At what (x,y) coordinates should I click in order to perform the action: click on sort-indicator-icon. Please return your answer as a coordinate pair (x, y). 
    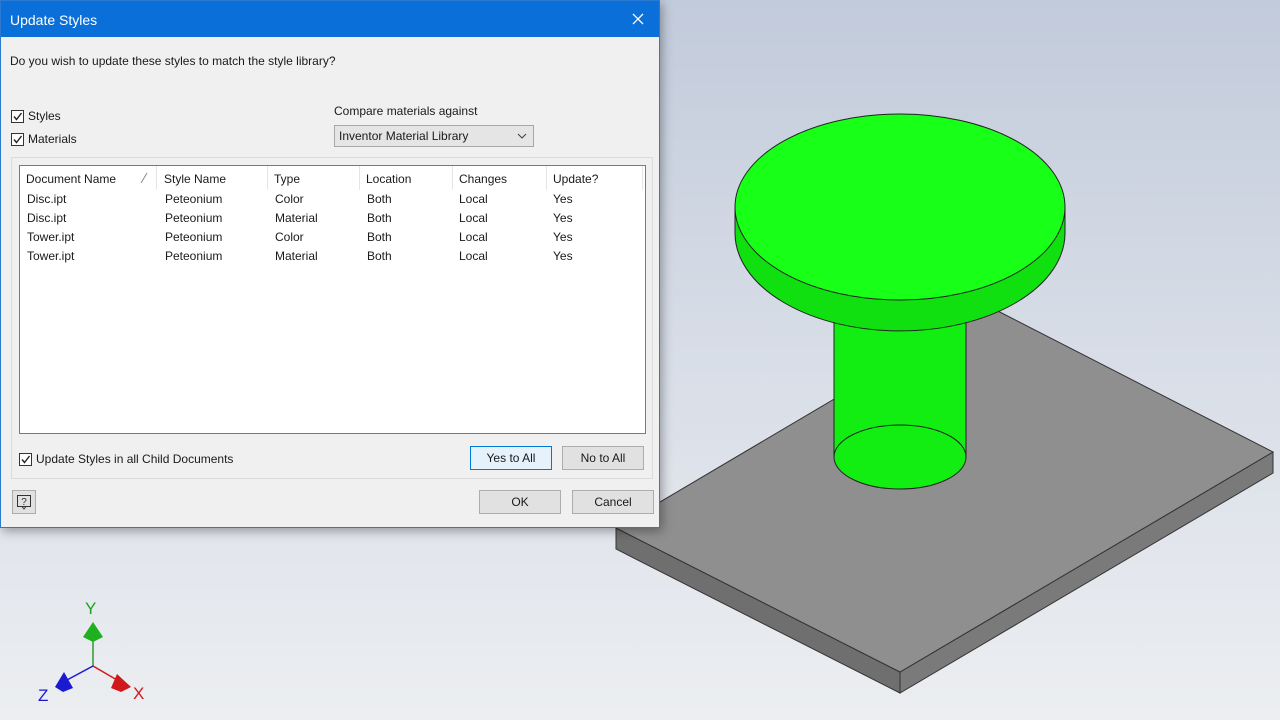
    Looking at the image, I should click on (144, 178).